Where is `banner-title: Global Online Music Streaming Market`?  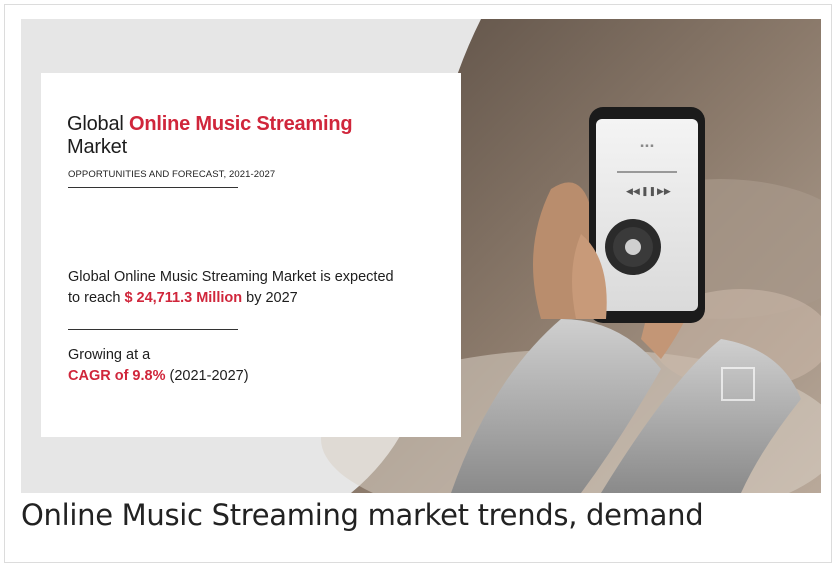
banner-title: Global Online Music Streaming Market is located at coordinates (217, 136).